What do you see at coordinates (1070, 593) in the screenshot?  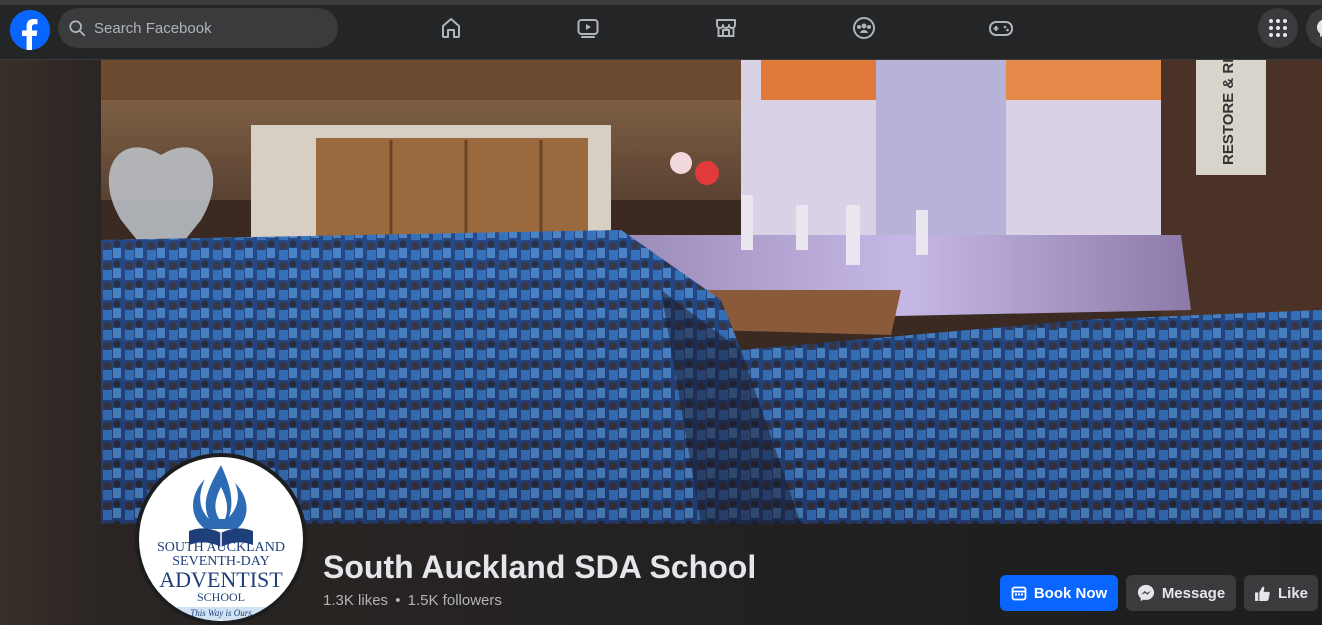 I see `book-now-label: Book Now` at bounding box center [1070, 593].